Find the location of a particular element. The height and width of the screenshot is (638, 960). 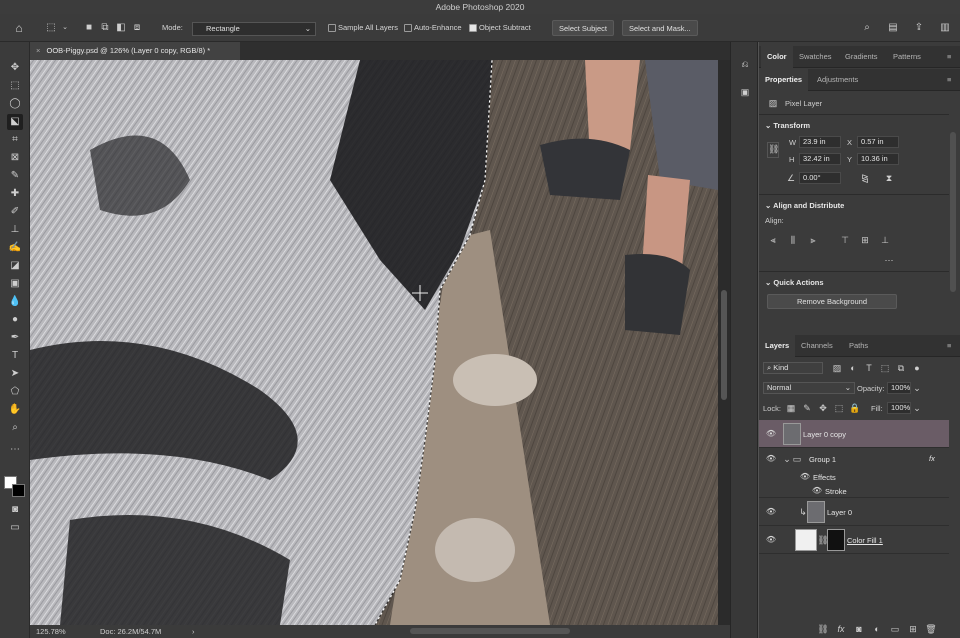

quick-actions-heading: ⌄ Quick Actions is located at coordinates (794, 282).